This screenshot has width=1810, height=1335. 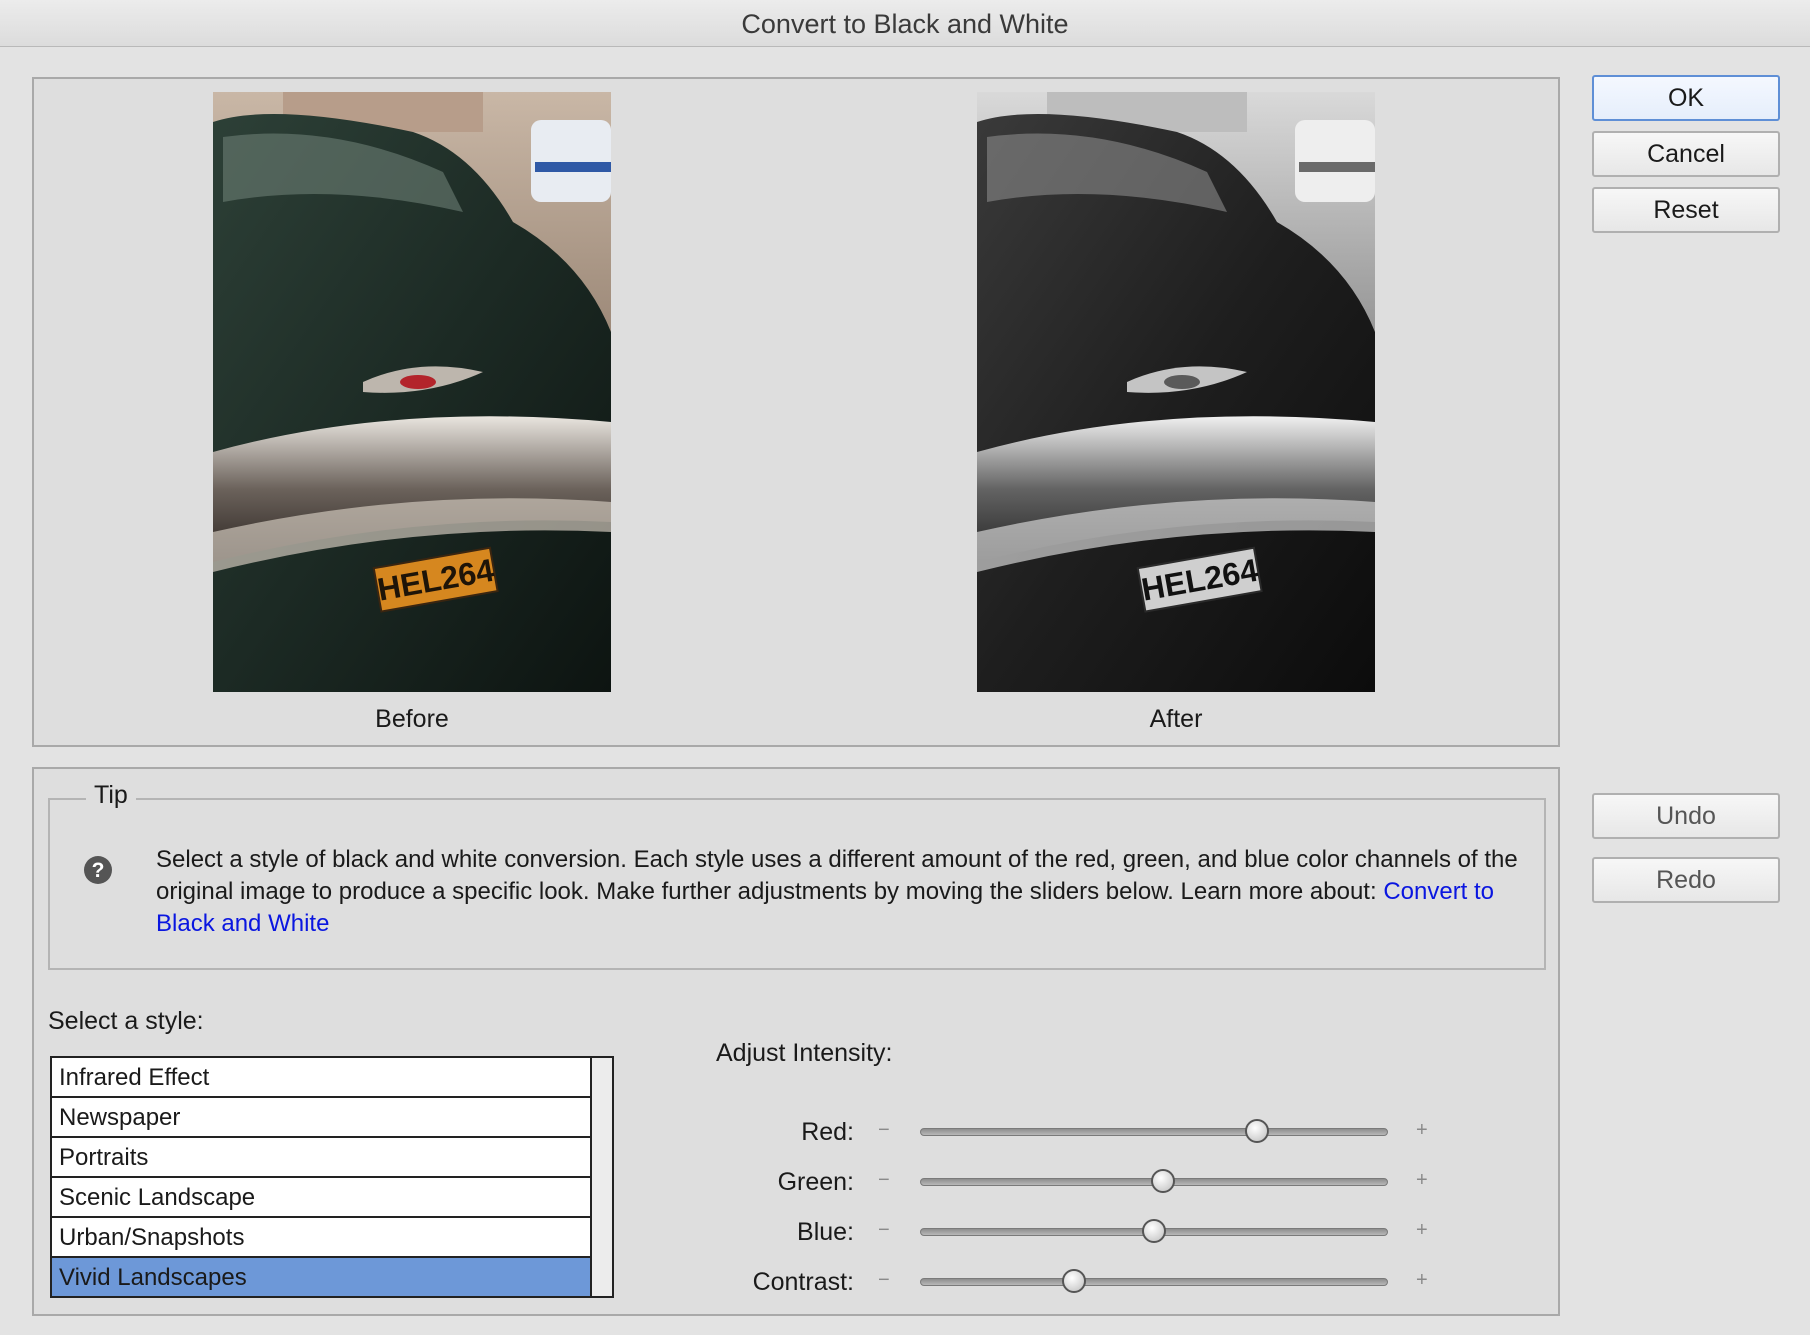 What do you see at coordinates (1686, 880) in the screenshot?
I see `redo-button: Redo` at bounding box center [1686, 880].